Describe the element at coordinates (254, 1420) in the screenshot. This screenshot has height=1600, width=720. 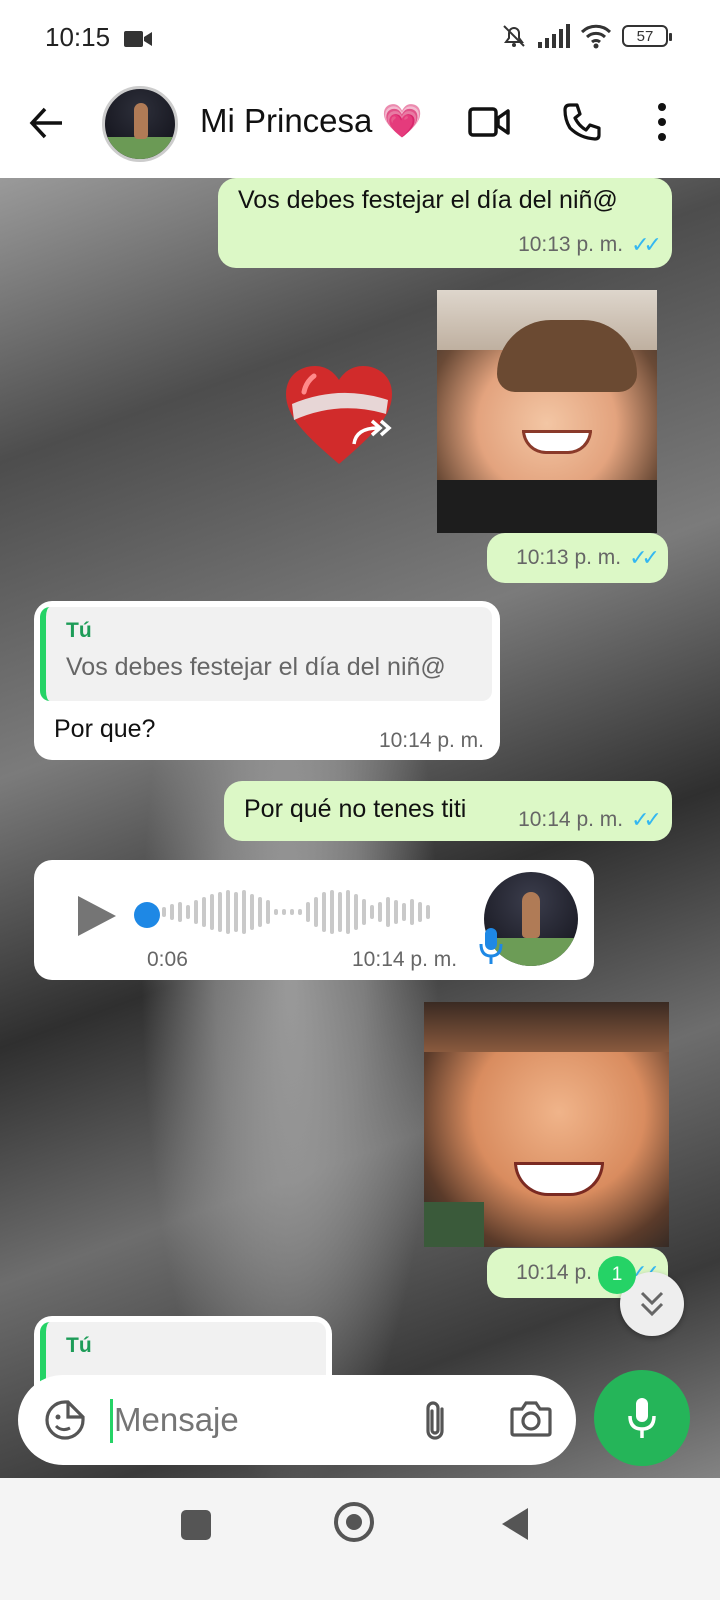
I see `message-input` at that location.